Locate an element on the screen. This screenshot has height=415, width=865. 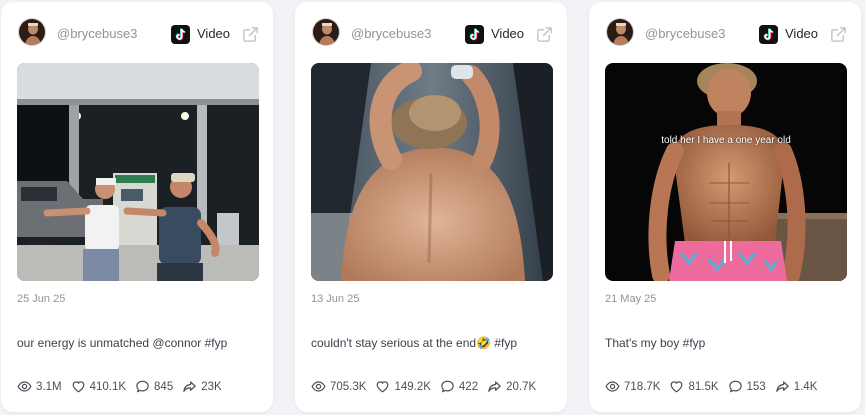
likes-count: 81.5K is located at coordinates (703, 386).